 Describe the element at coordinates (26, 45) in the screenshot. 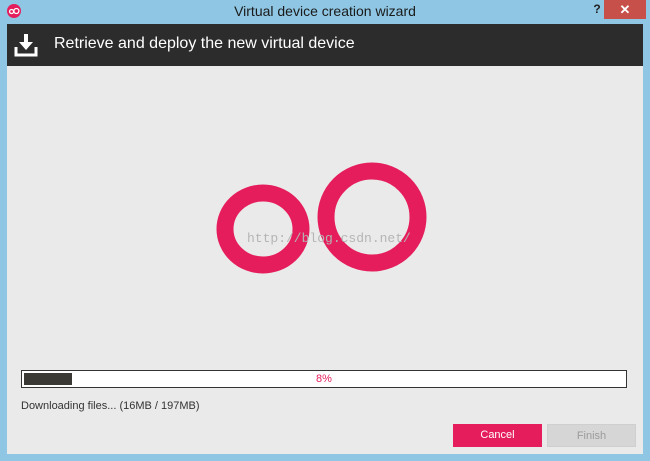

I see `download-tray-icon` at that location.